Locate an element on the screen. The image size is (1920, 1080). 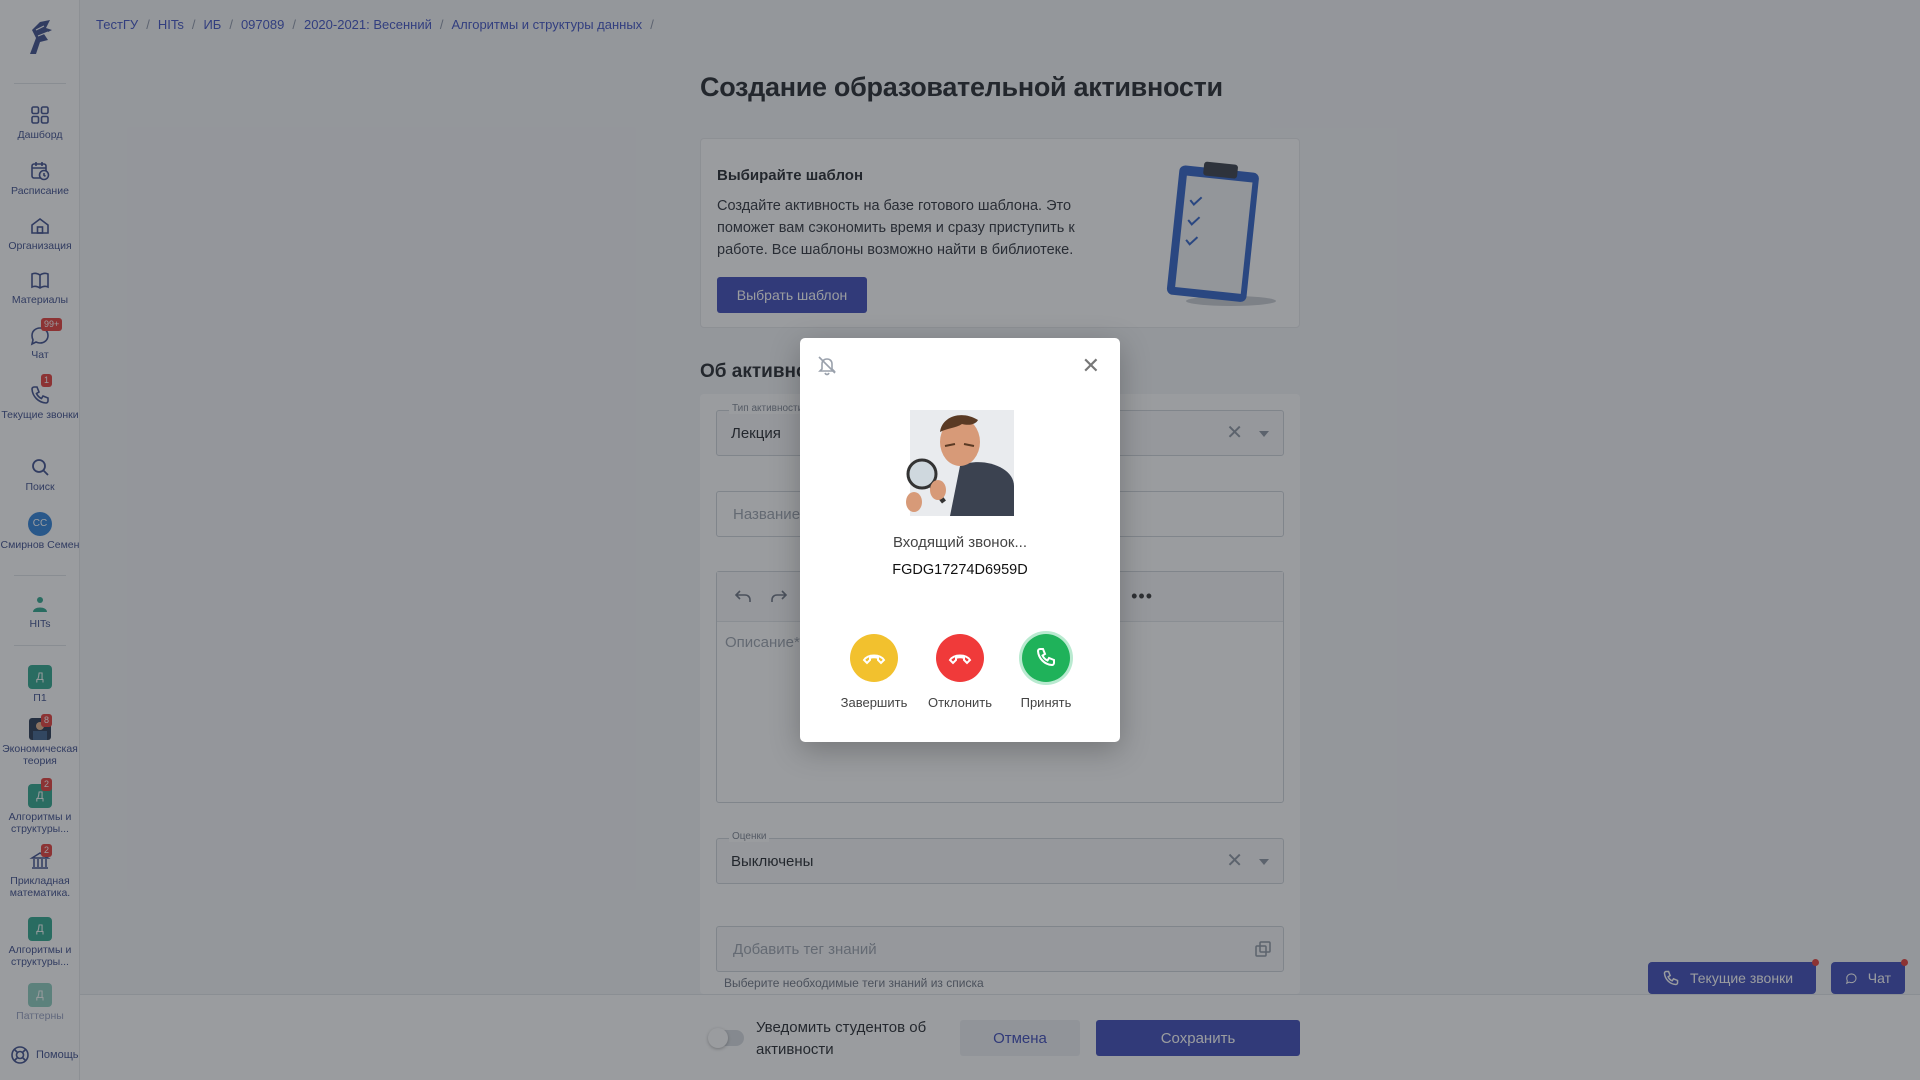
bell-off-icon is located at coordinates (827, 365).